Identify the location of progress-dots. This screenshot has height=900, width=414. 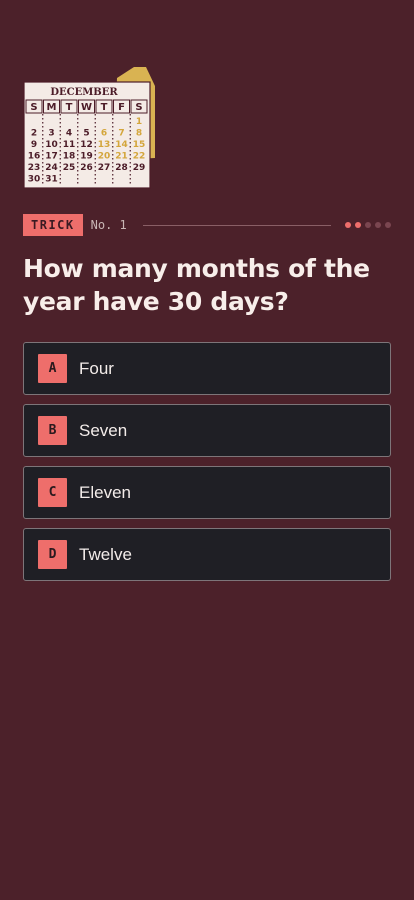
(368, 225).